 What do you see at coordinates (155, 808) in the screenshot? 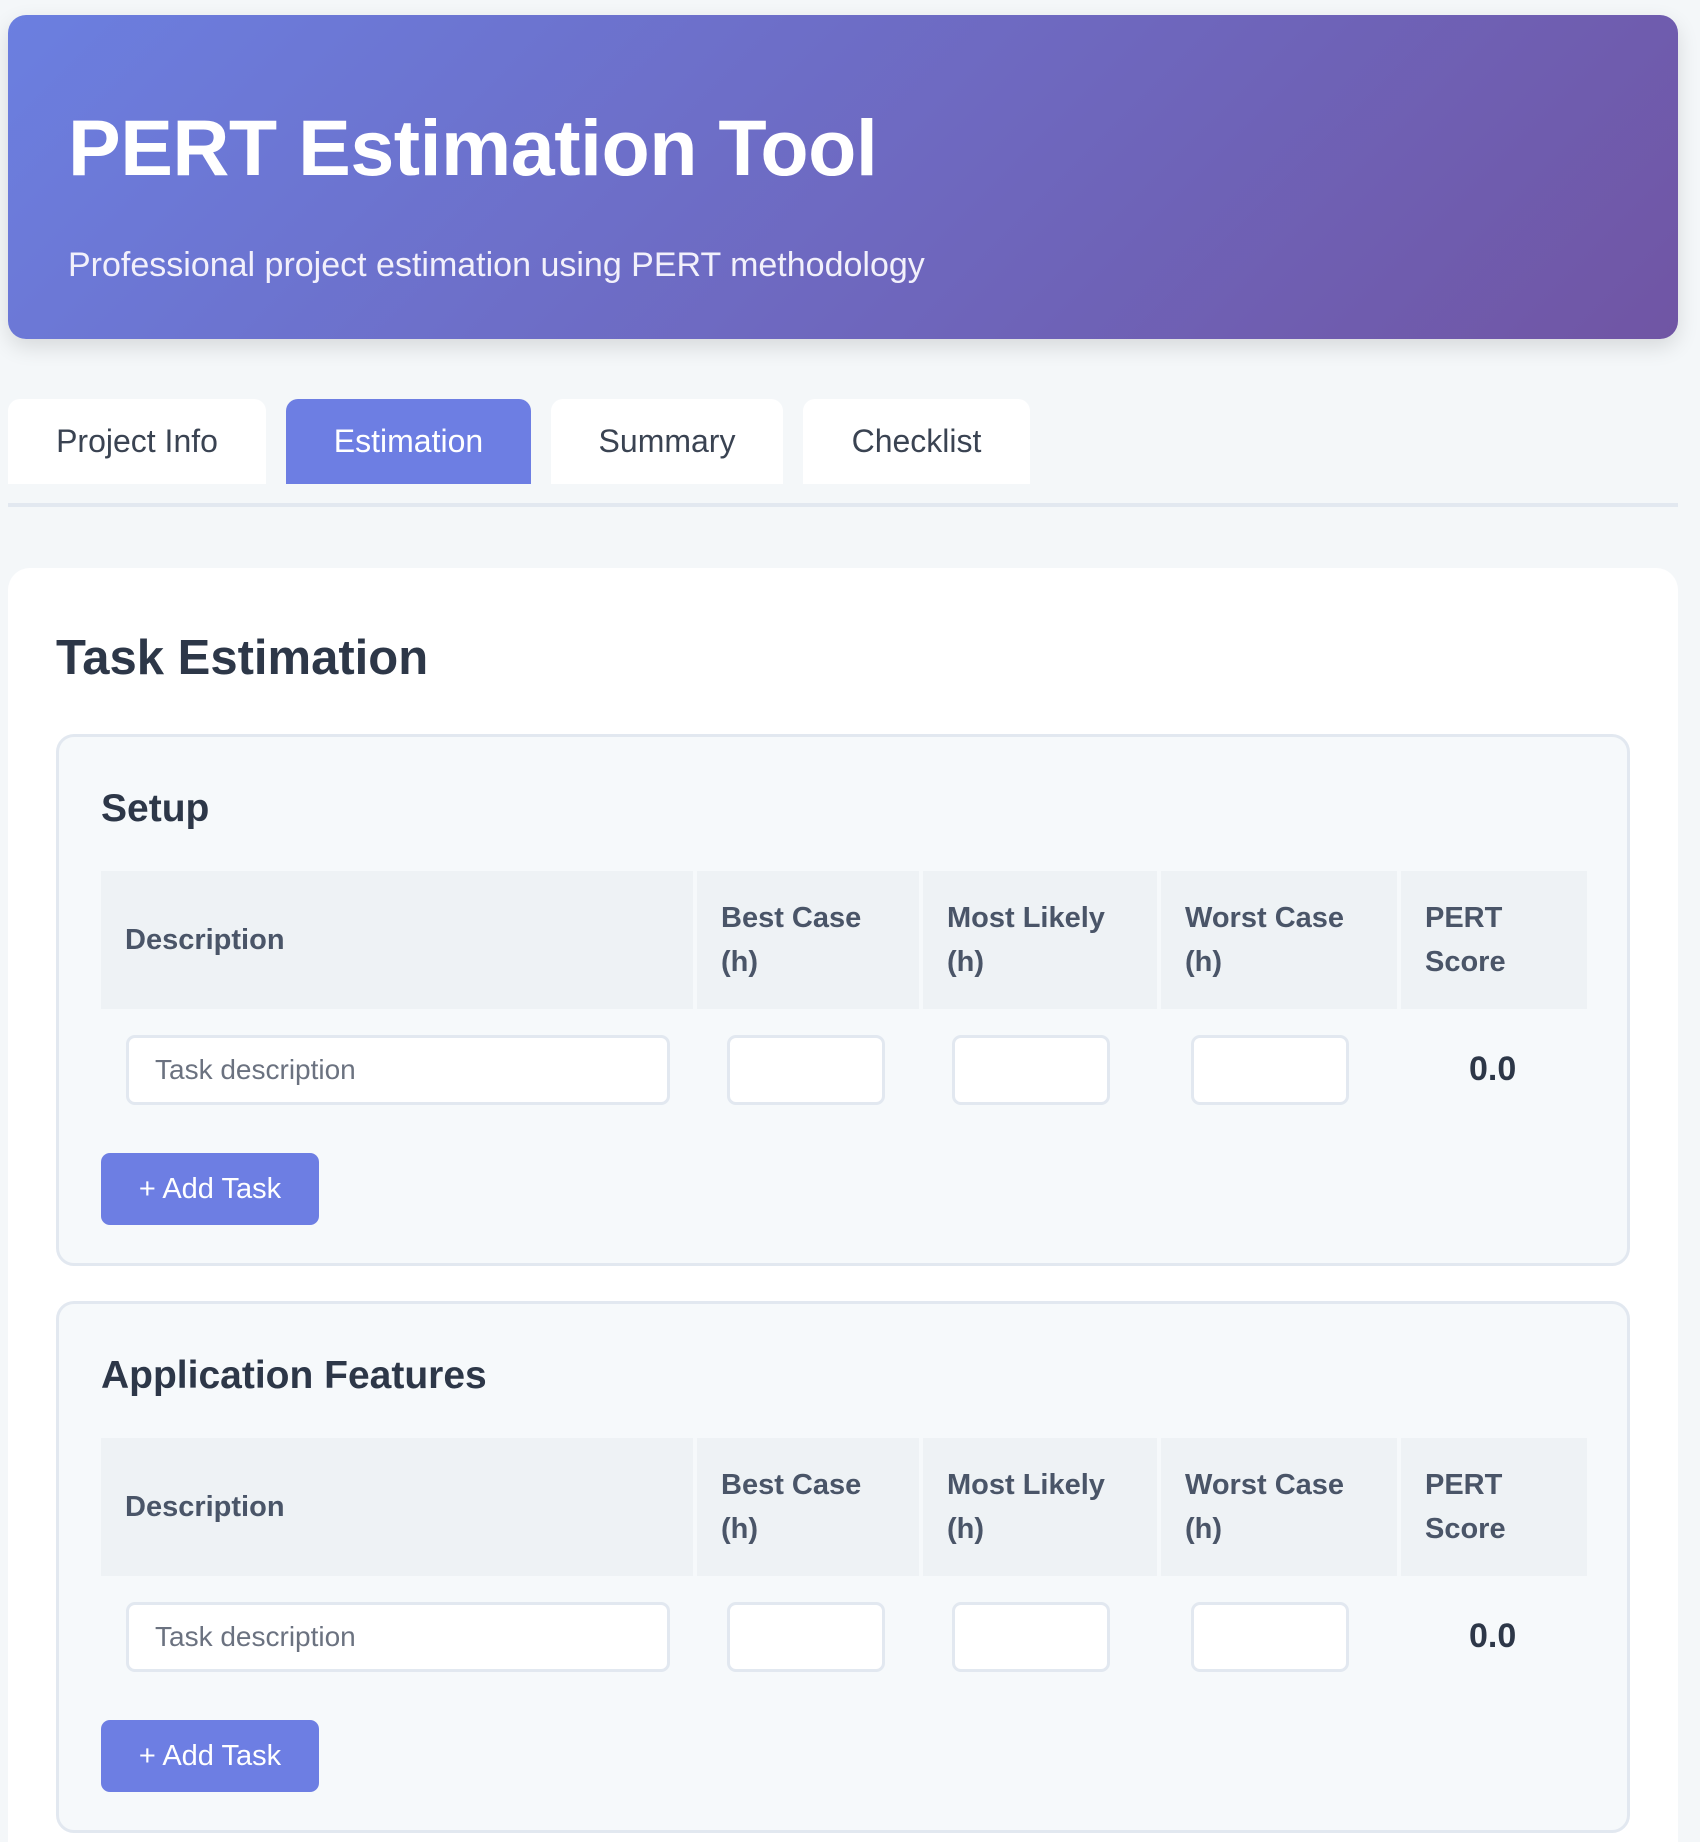
I see `section-title: Setup` at bounding box center [155, 808].